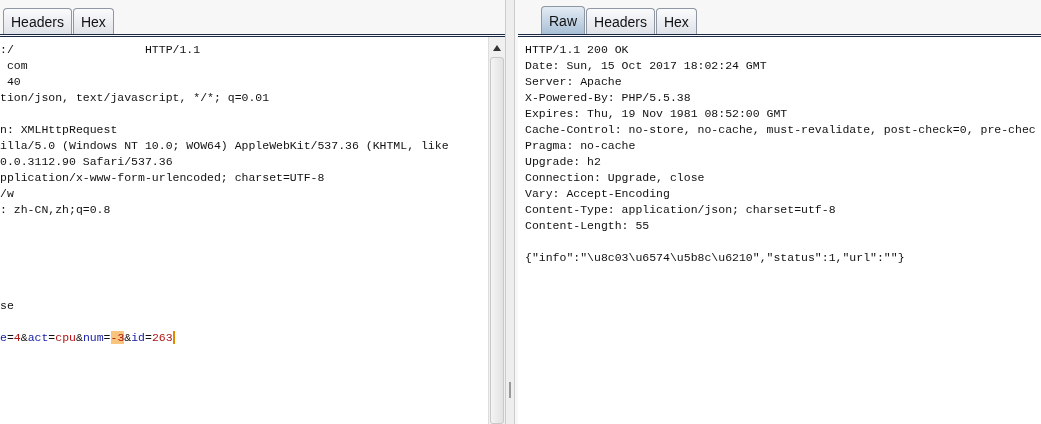  I want to click on splitter-handle, so click(510, 212).